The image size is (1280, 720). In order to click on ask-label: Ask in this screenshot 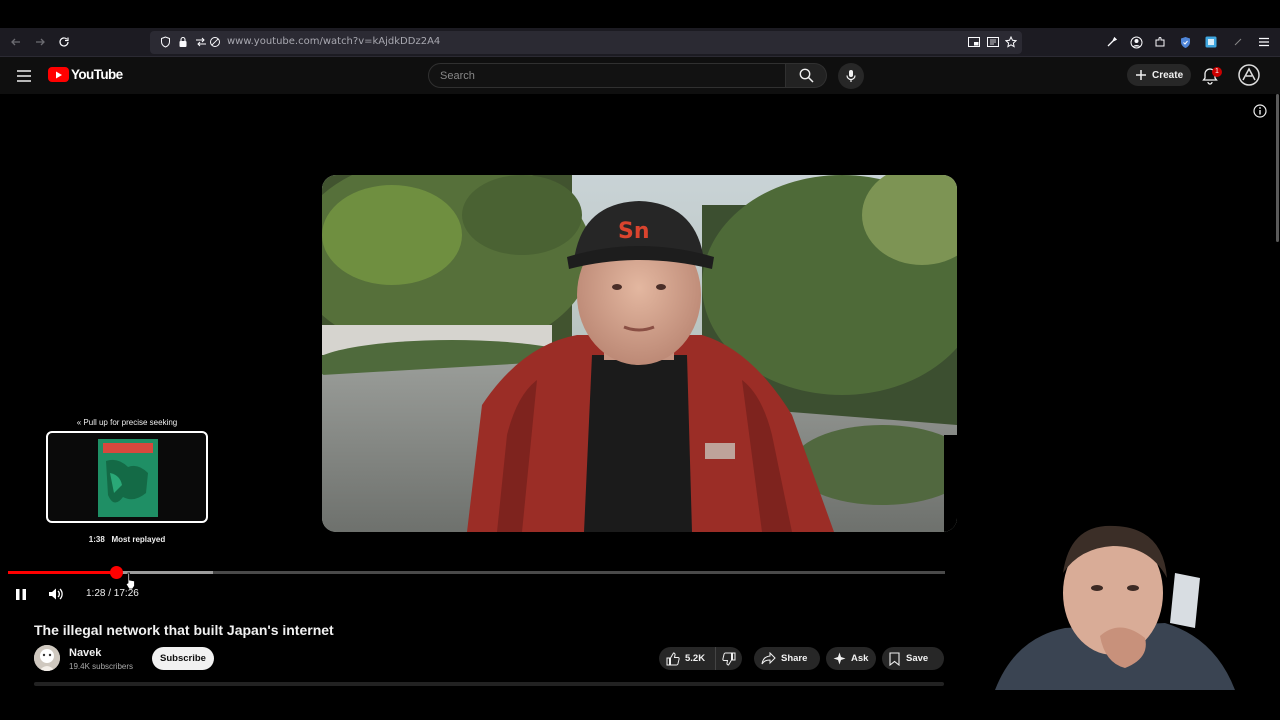, I will do `click(860, 658)`.